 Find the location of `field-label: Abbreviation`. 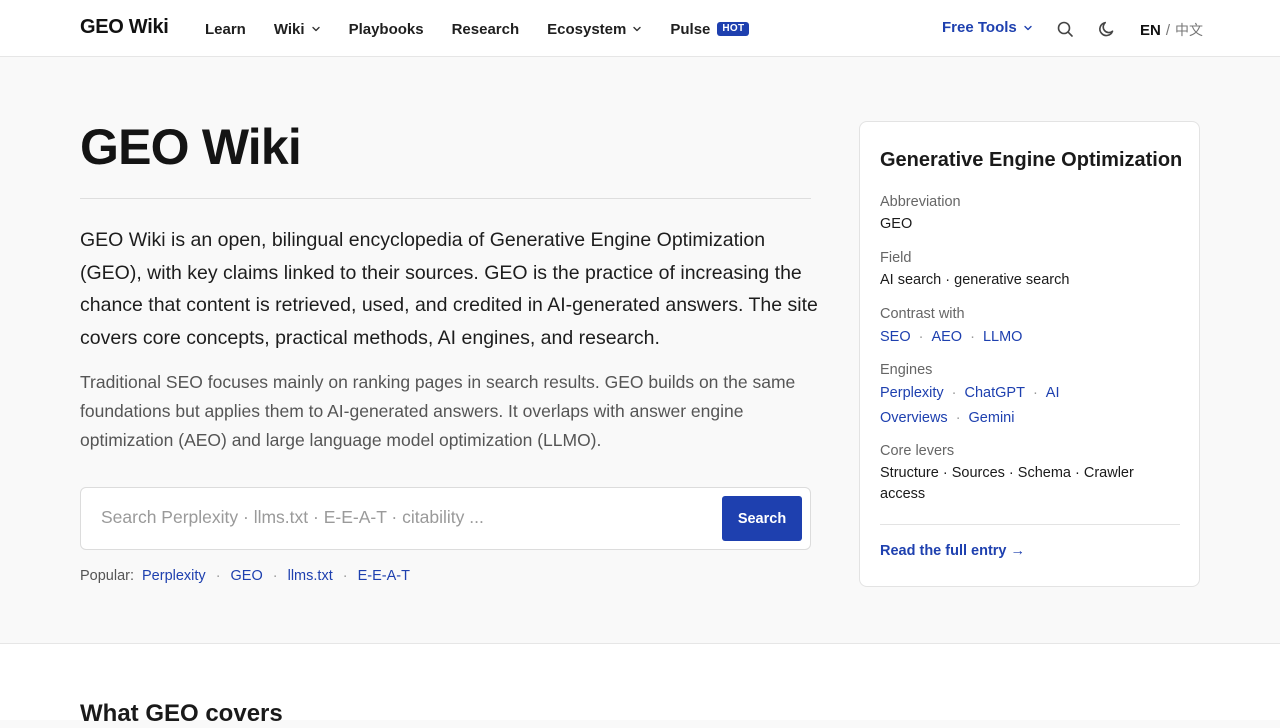

field-label: Abbreviation is located at coordinates (920, 202).